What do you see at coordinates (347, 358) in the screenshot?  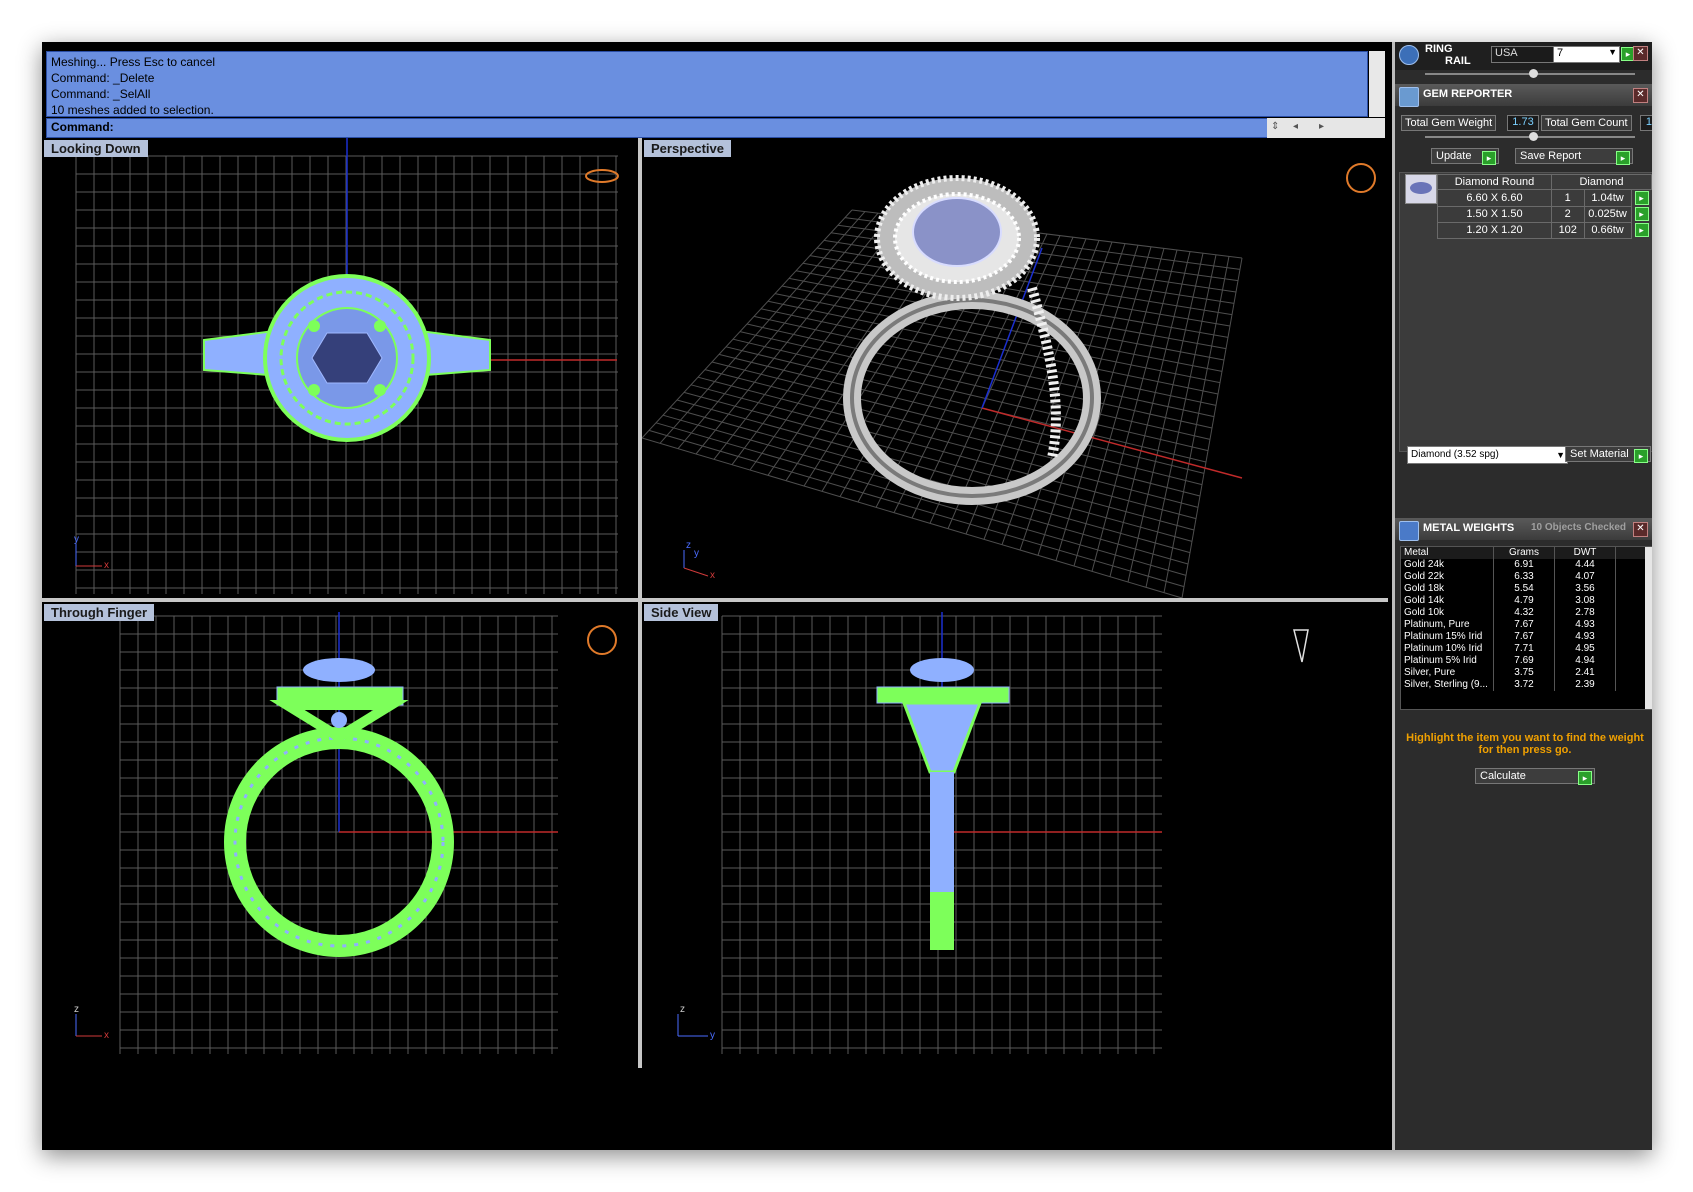 I see `ring-top-mesh` at bounding box center [347, 358].